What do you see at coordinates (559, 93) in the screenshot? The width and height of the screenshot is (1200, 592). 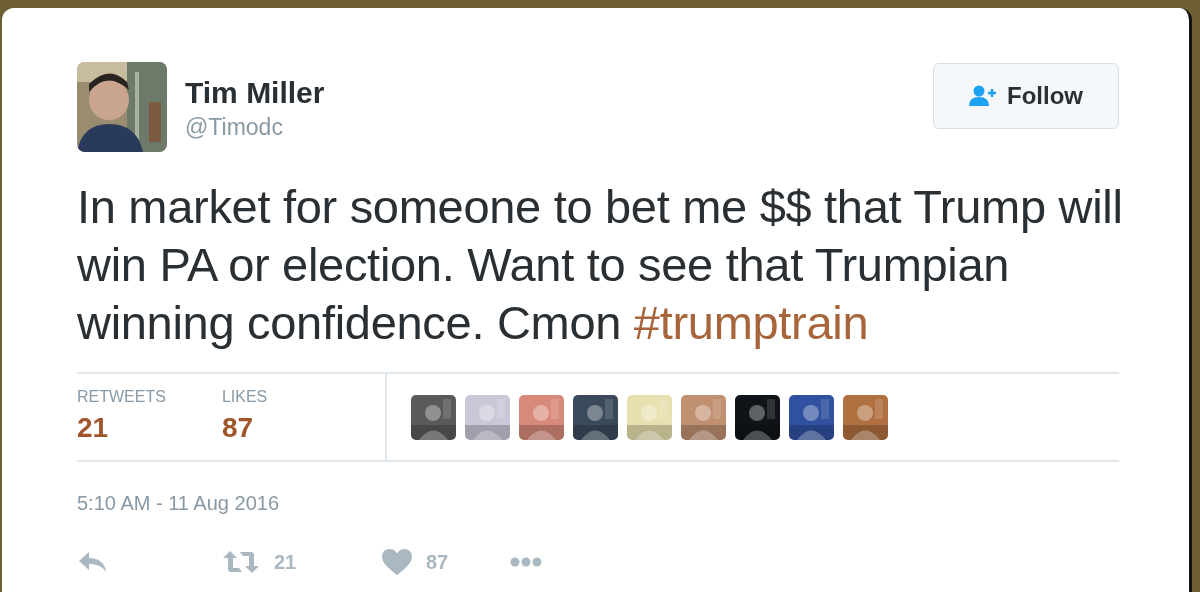 I see `author-name: Tim Miller` at bounding box center [559, 93].